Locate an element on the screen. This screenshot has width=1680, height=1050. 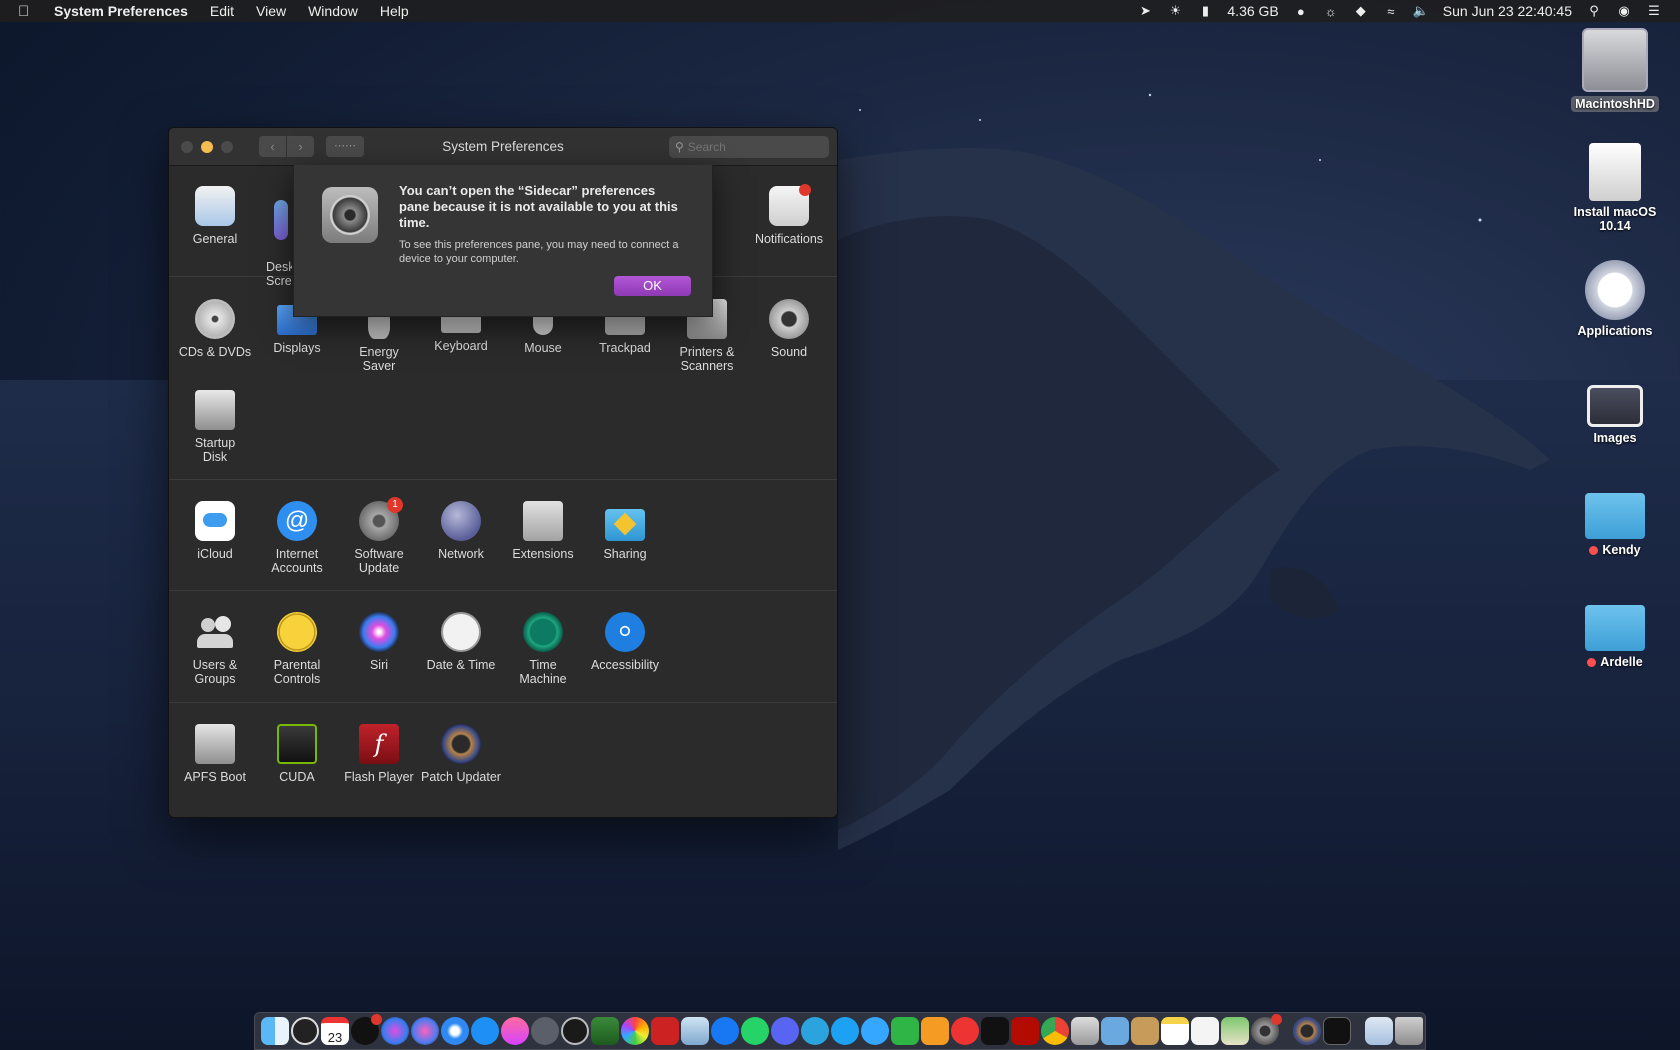
dock-trash-icon is located at coordinates (1409, 1031).